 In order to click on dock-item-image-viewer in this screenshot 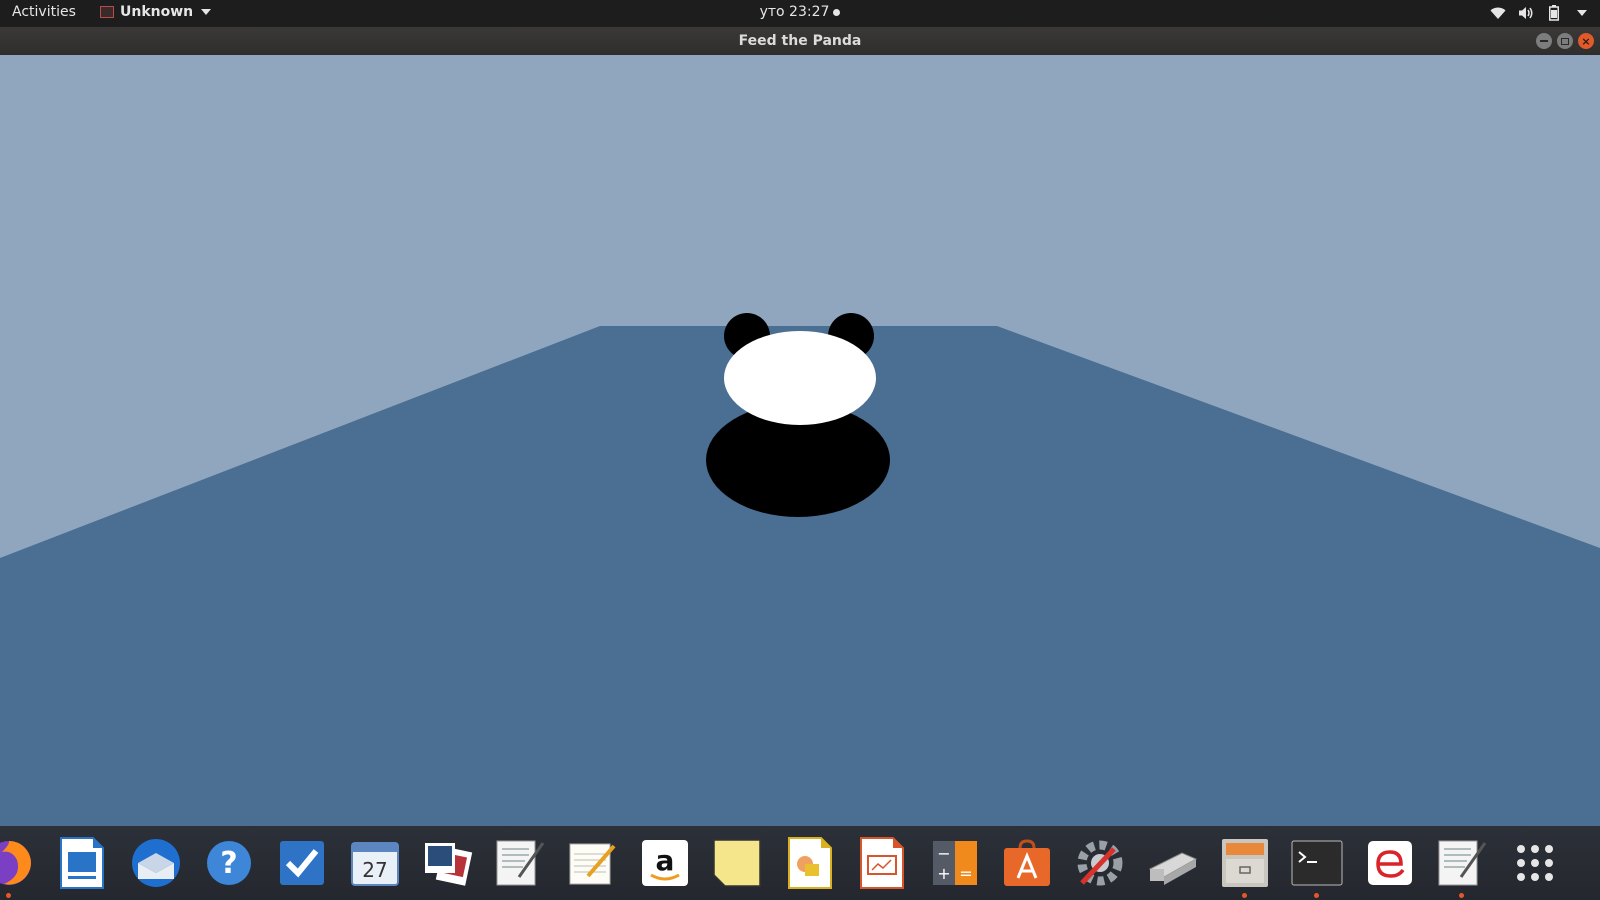, I will do `click(447, 863)`.